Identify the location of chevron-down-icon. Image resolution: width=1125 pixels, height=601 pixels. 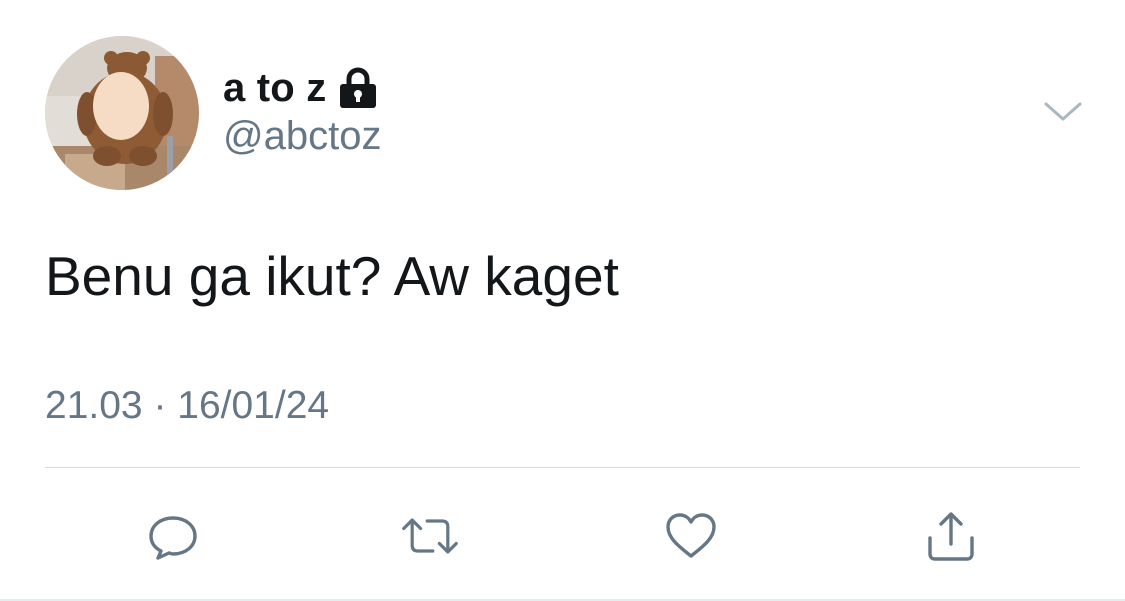
(1063, 111).